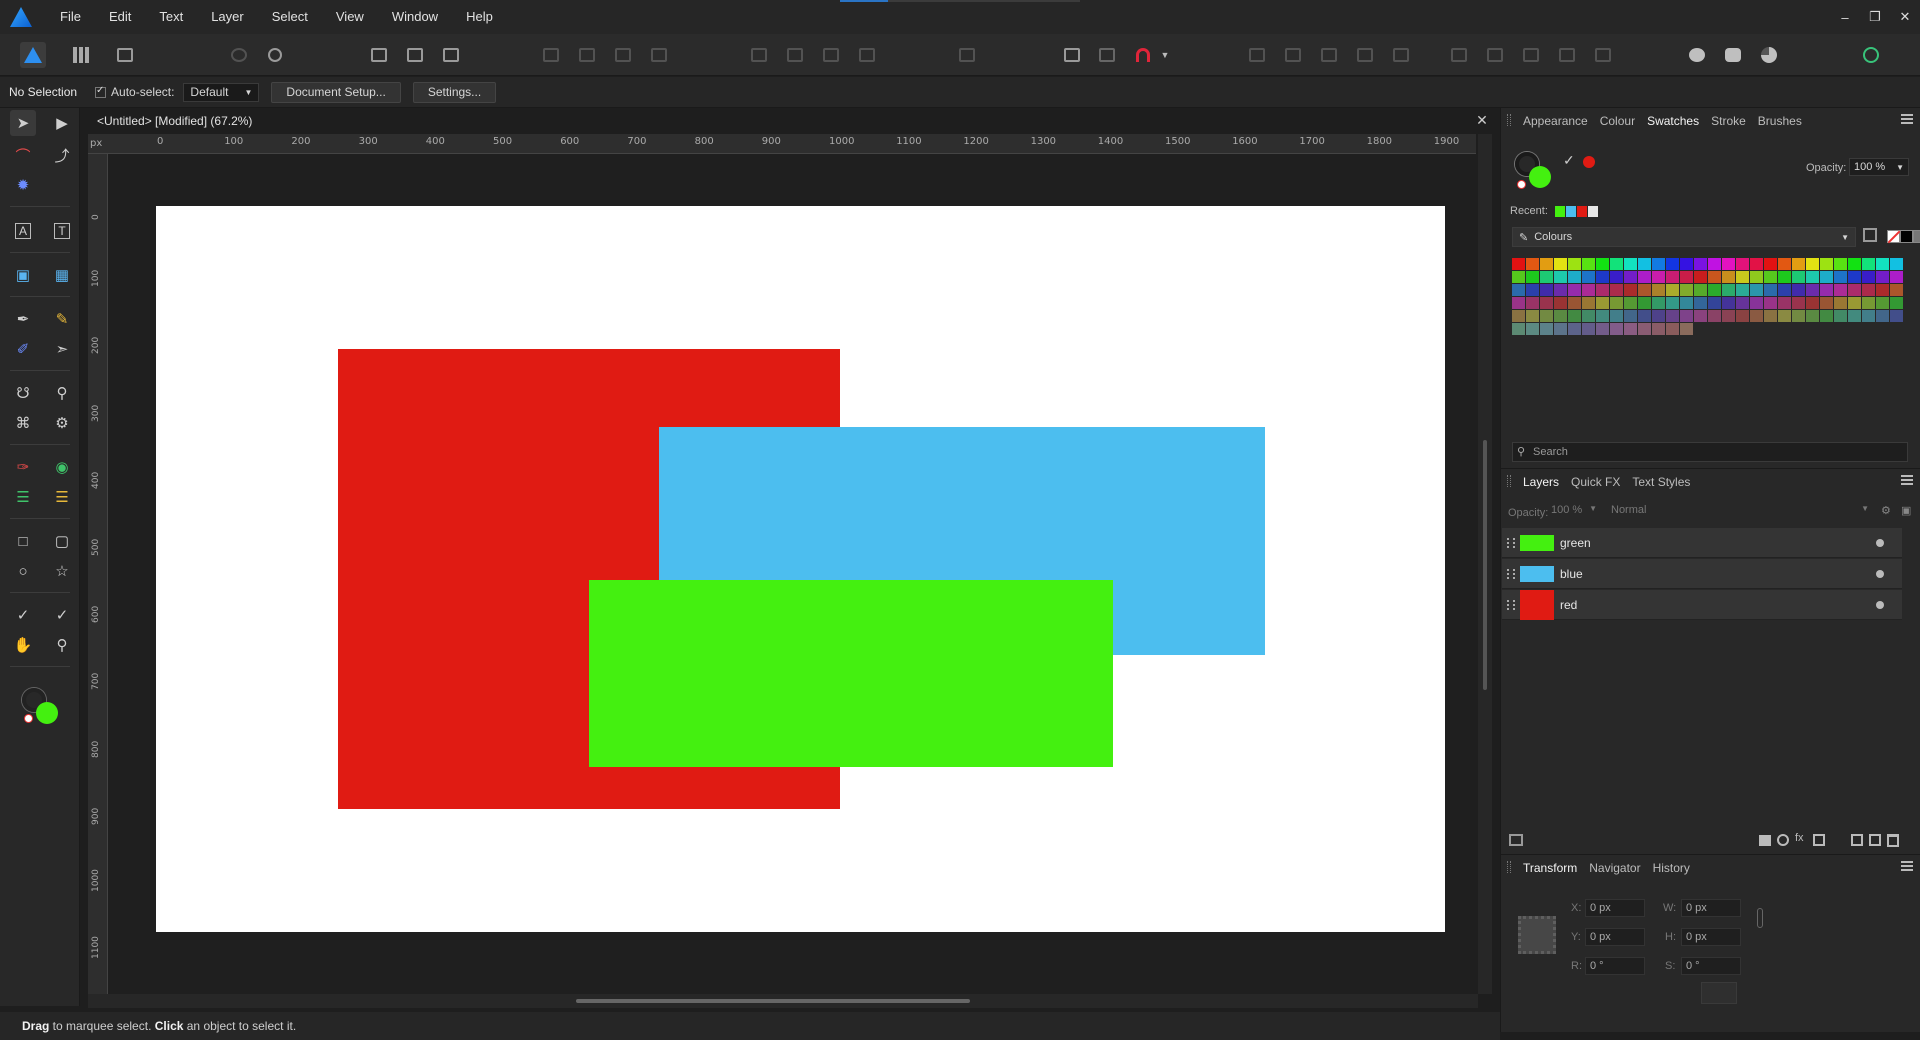 This screenshot has width=1920, height=1040. What do you see at coordinates (1906, 510) in the screenshot?
I see `lock-icon: ▣` at bounding box center [1906, 510].